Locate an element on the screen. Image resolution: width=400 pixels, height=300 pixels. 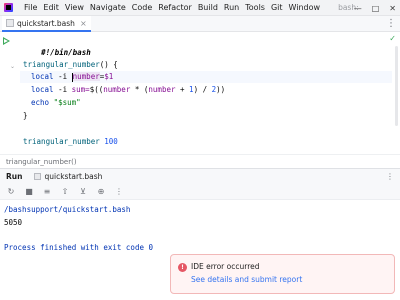
code-line-9: triangular_number 100 is located at coordinates (70, 142).